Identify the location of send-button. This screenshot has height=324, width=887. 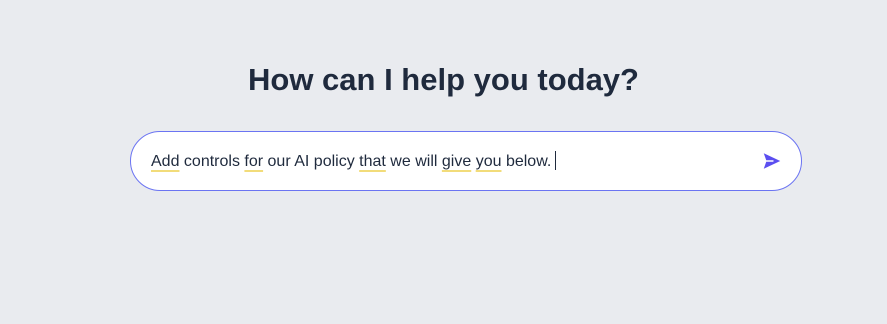
(772, 161).